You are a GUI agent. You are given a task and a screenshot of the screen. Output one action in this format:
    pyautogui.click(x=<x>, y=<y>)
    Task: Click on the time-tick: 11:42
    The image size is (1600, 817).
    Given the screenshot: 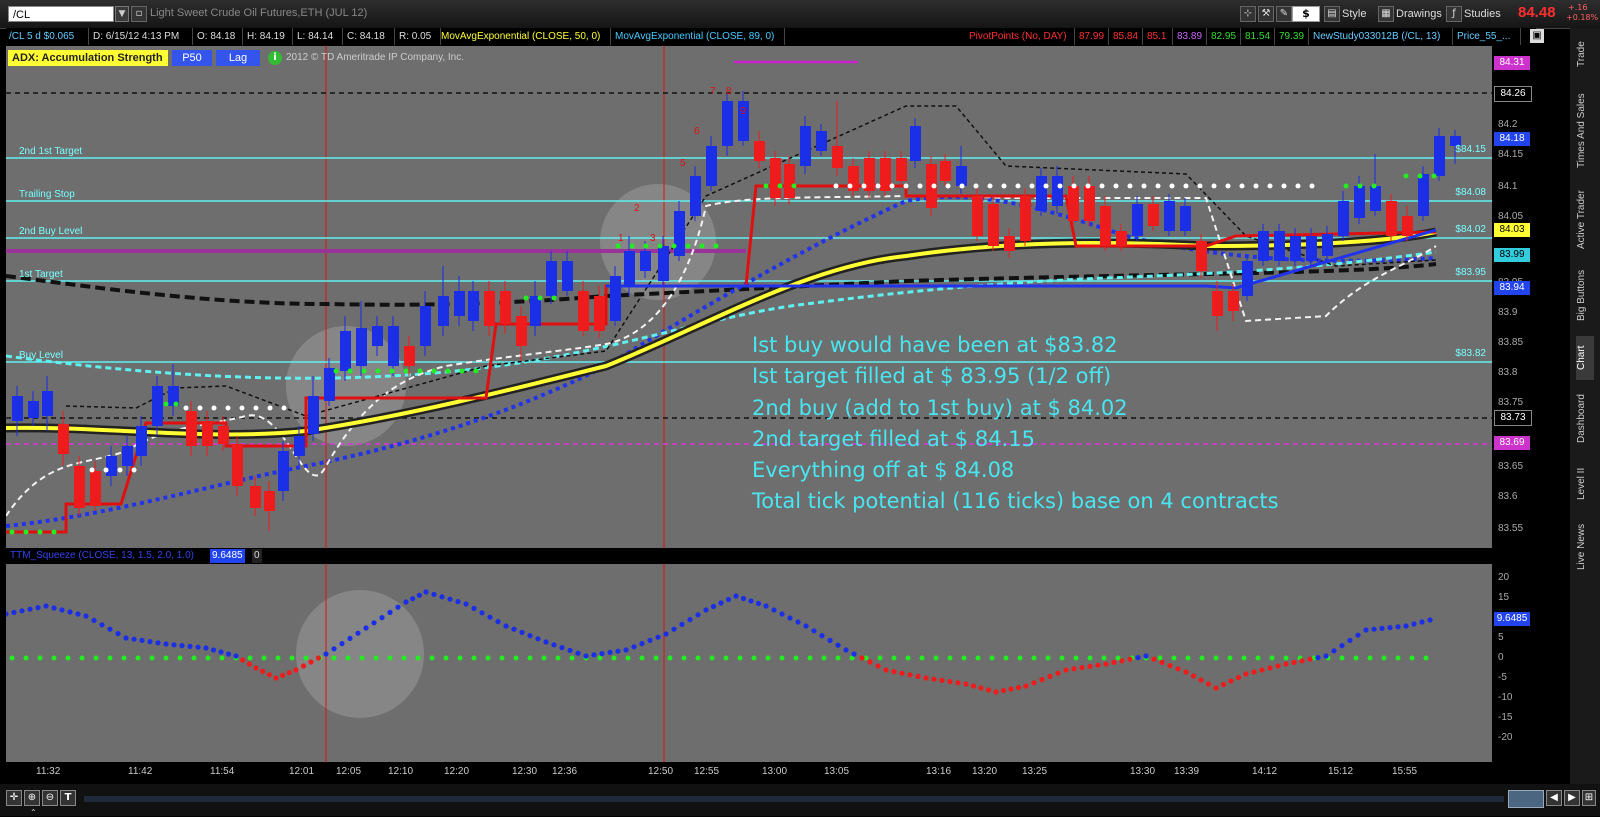 What is the action you would take?
    pyautogui.click(x=140, y=771)
    